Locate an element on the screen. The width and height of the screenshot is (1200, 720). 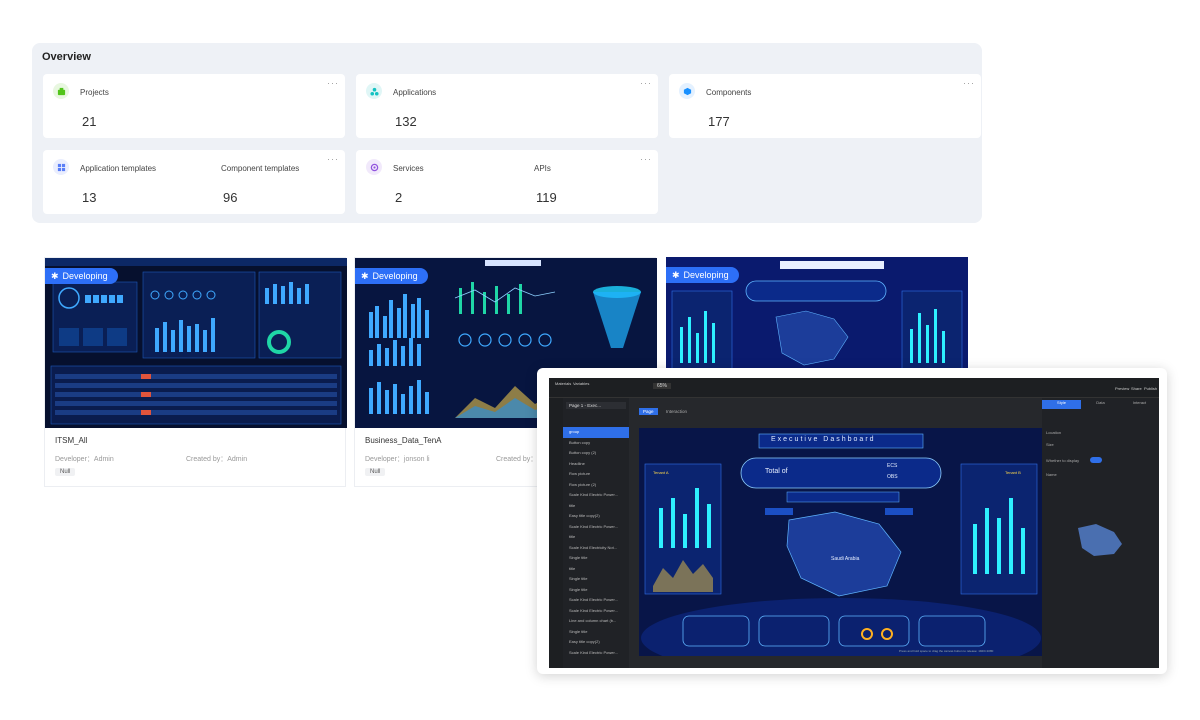
apis-value: 119 is located at coordinates (546, 197).